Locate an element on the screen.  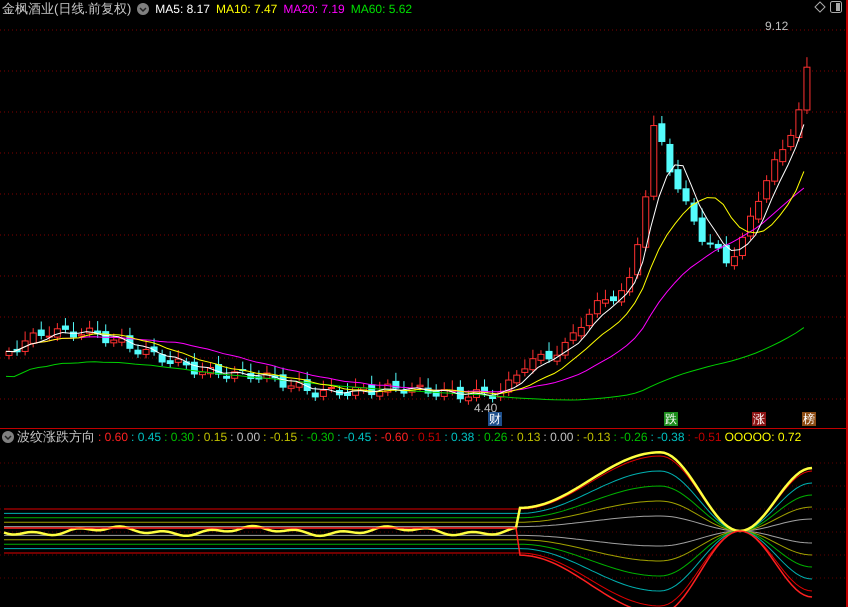
indicator-value: : -0.26 is located at coordinates (630, 437).